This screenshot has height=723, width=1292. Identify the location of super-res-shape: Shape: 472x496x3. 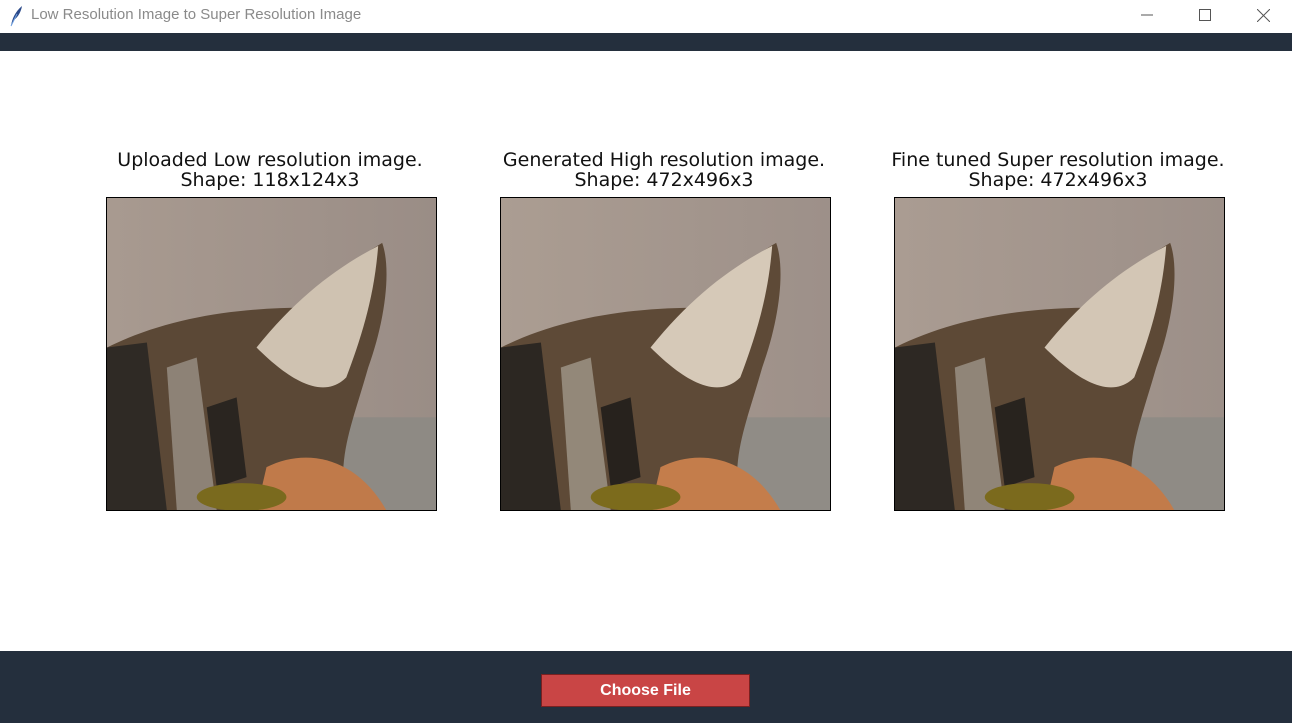
(1058, 180).